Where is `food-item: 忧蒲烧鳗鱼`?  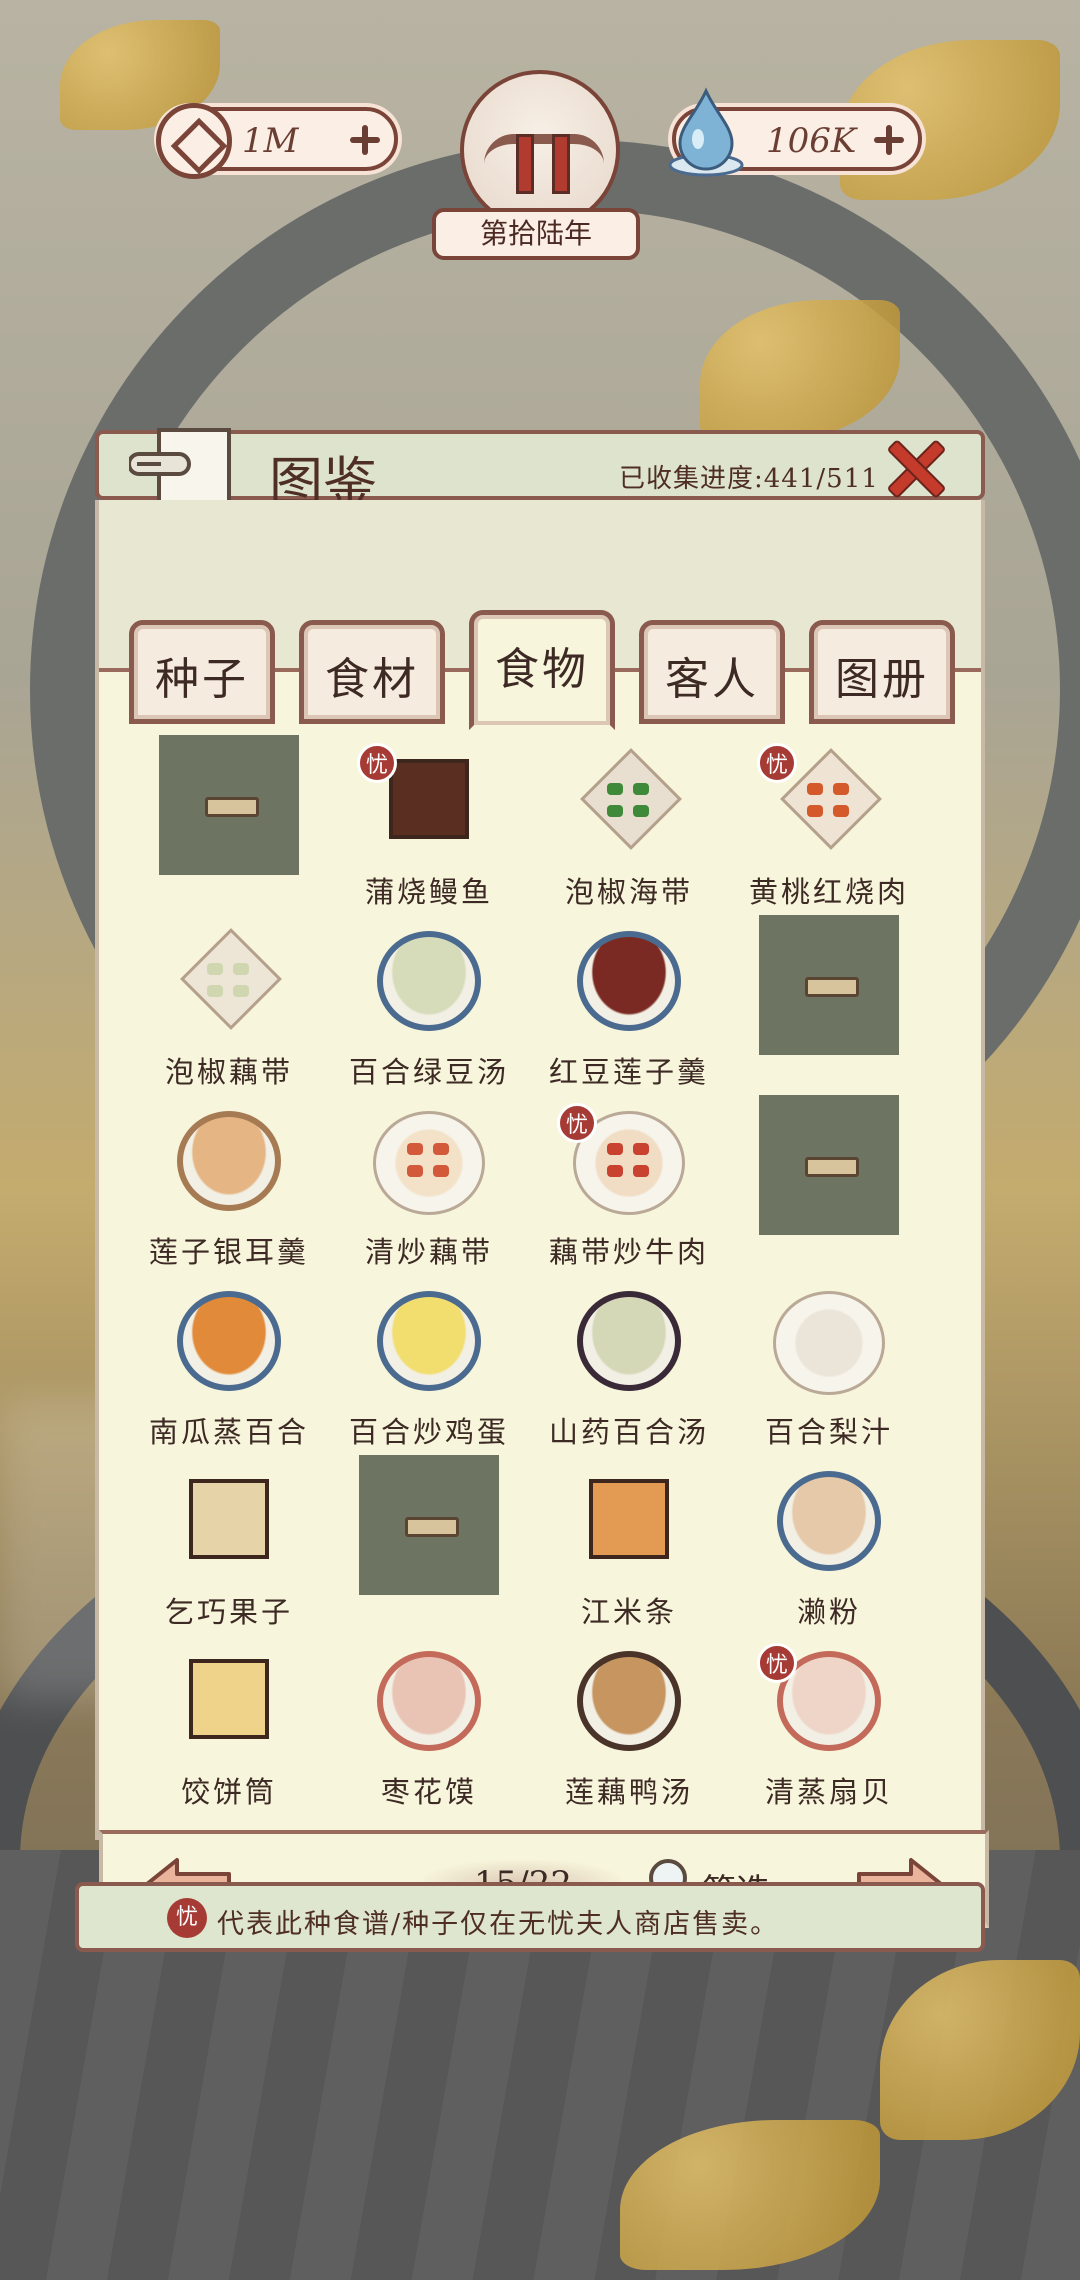 food-item: 忧蒲烧鳗鱼 is located at coordinates (429, 834).